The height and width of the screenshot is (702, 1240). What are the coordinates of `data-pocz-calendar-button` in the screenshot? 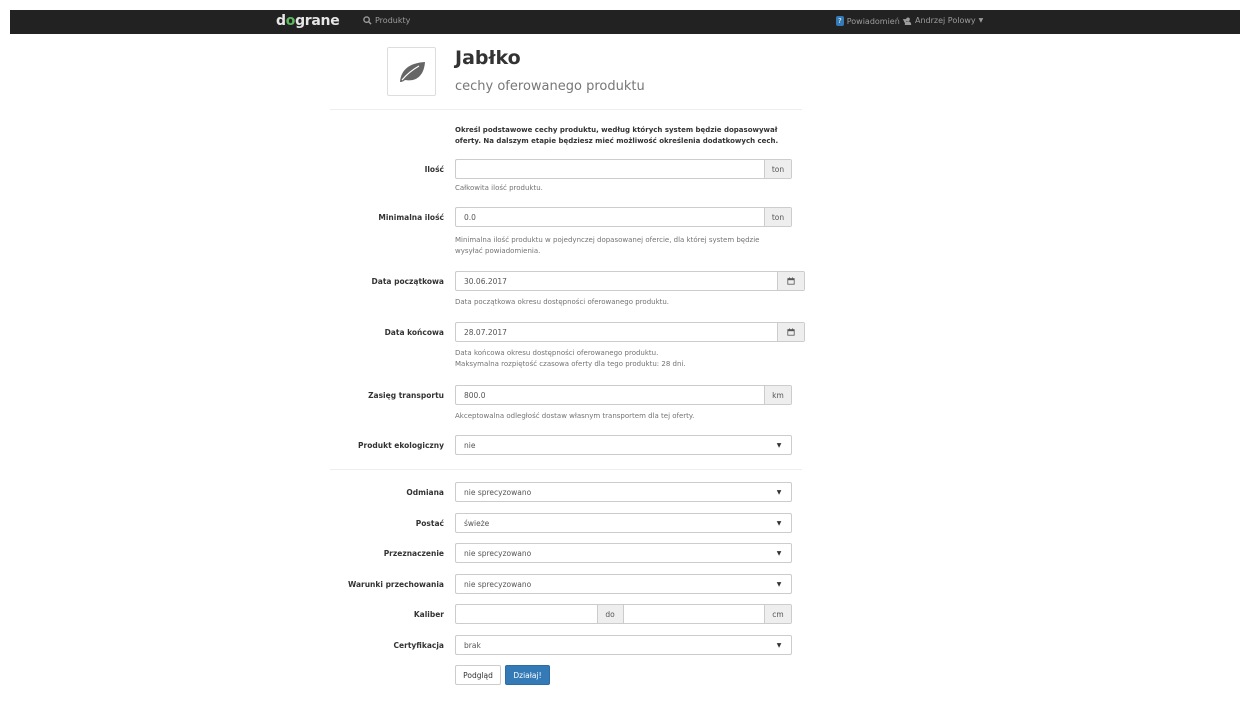 It's located at (790, 281).